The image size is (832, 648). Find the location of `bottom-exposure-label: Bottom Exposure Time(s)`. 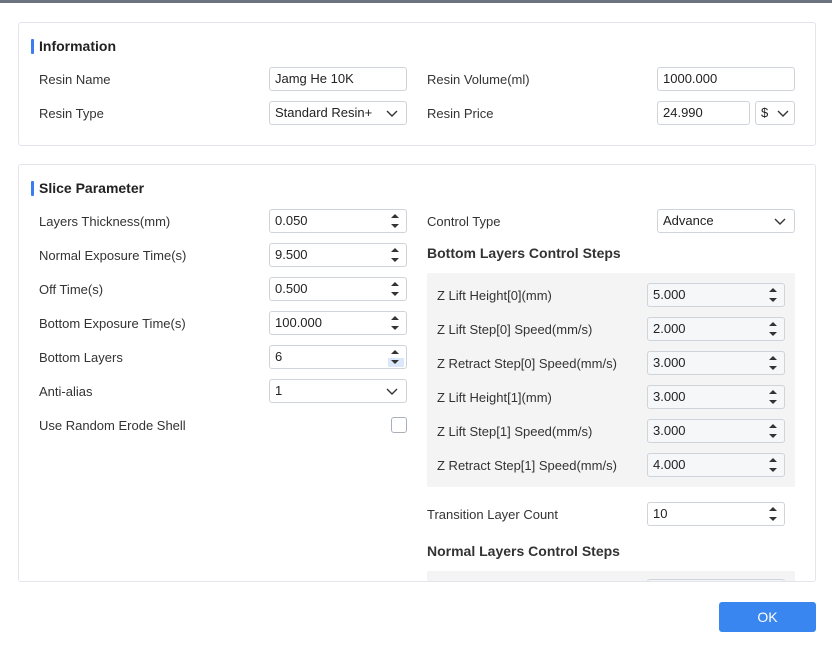

bottom-exposure-label: Bottom Exposure Time(s) is located at coordinates (112, 323).